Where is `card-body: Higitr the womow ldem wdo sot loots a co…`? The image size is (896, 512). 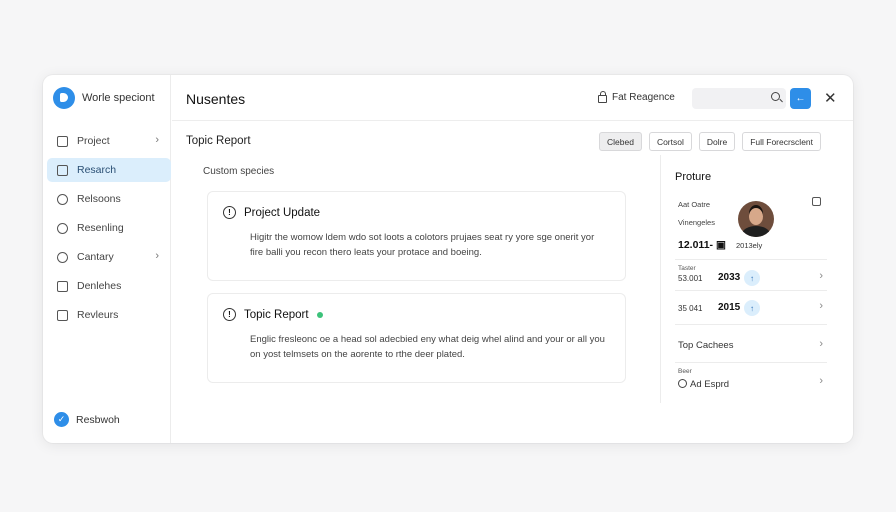 card-body: Higitr the womow ldem wdo sot loots a co… is located at coordinates (422, 245).